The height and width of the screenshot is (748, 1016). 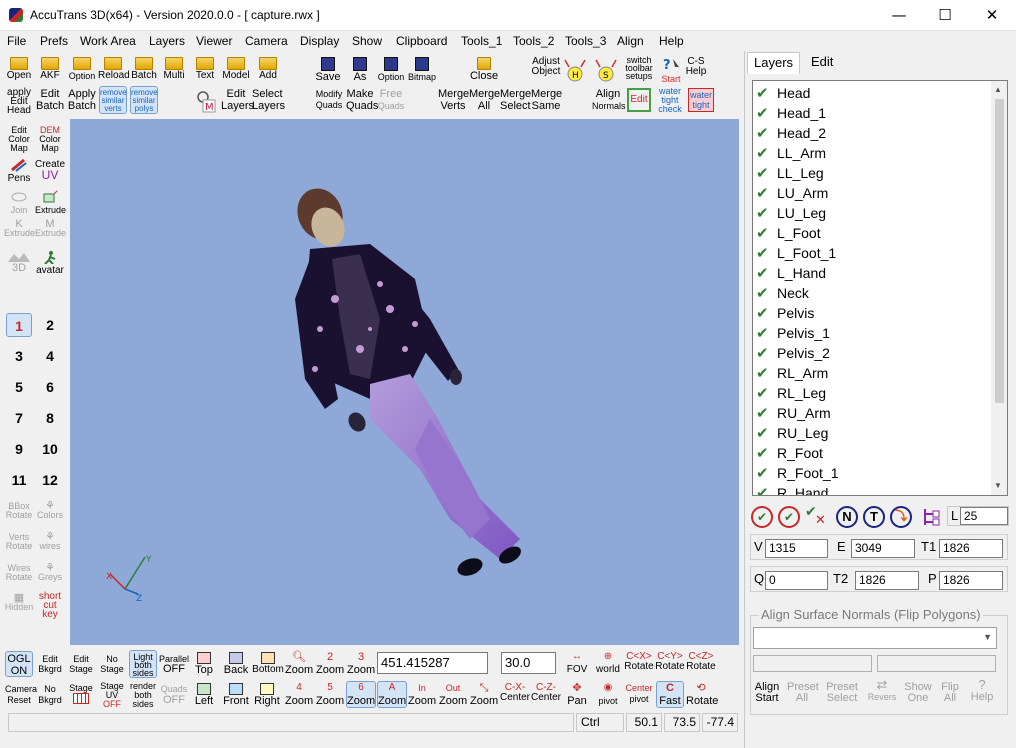 What do you see at coordinates (50, 695) in the screenshot?
I see `no-bkgrd-button: No Bkgrd` at bounding box center [50, 695].